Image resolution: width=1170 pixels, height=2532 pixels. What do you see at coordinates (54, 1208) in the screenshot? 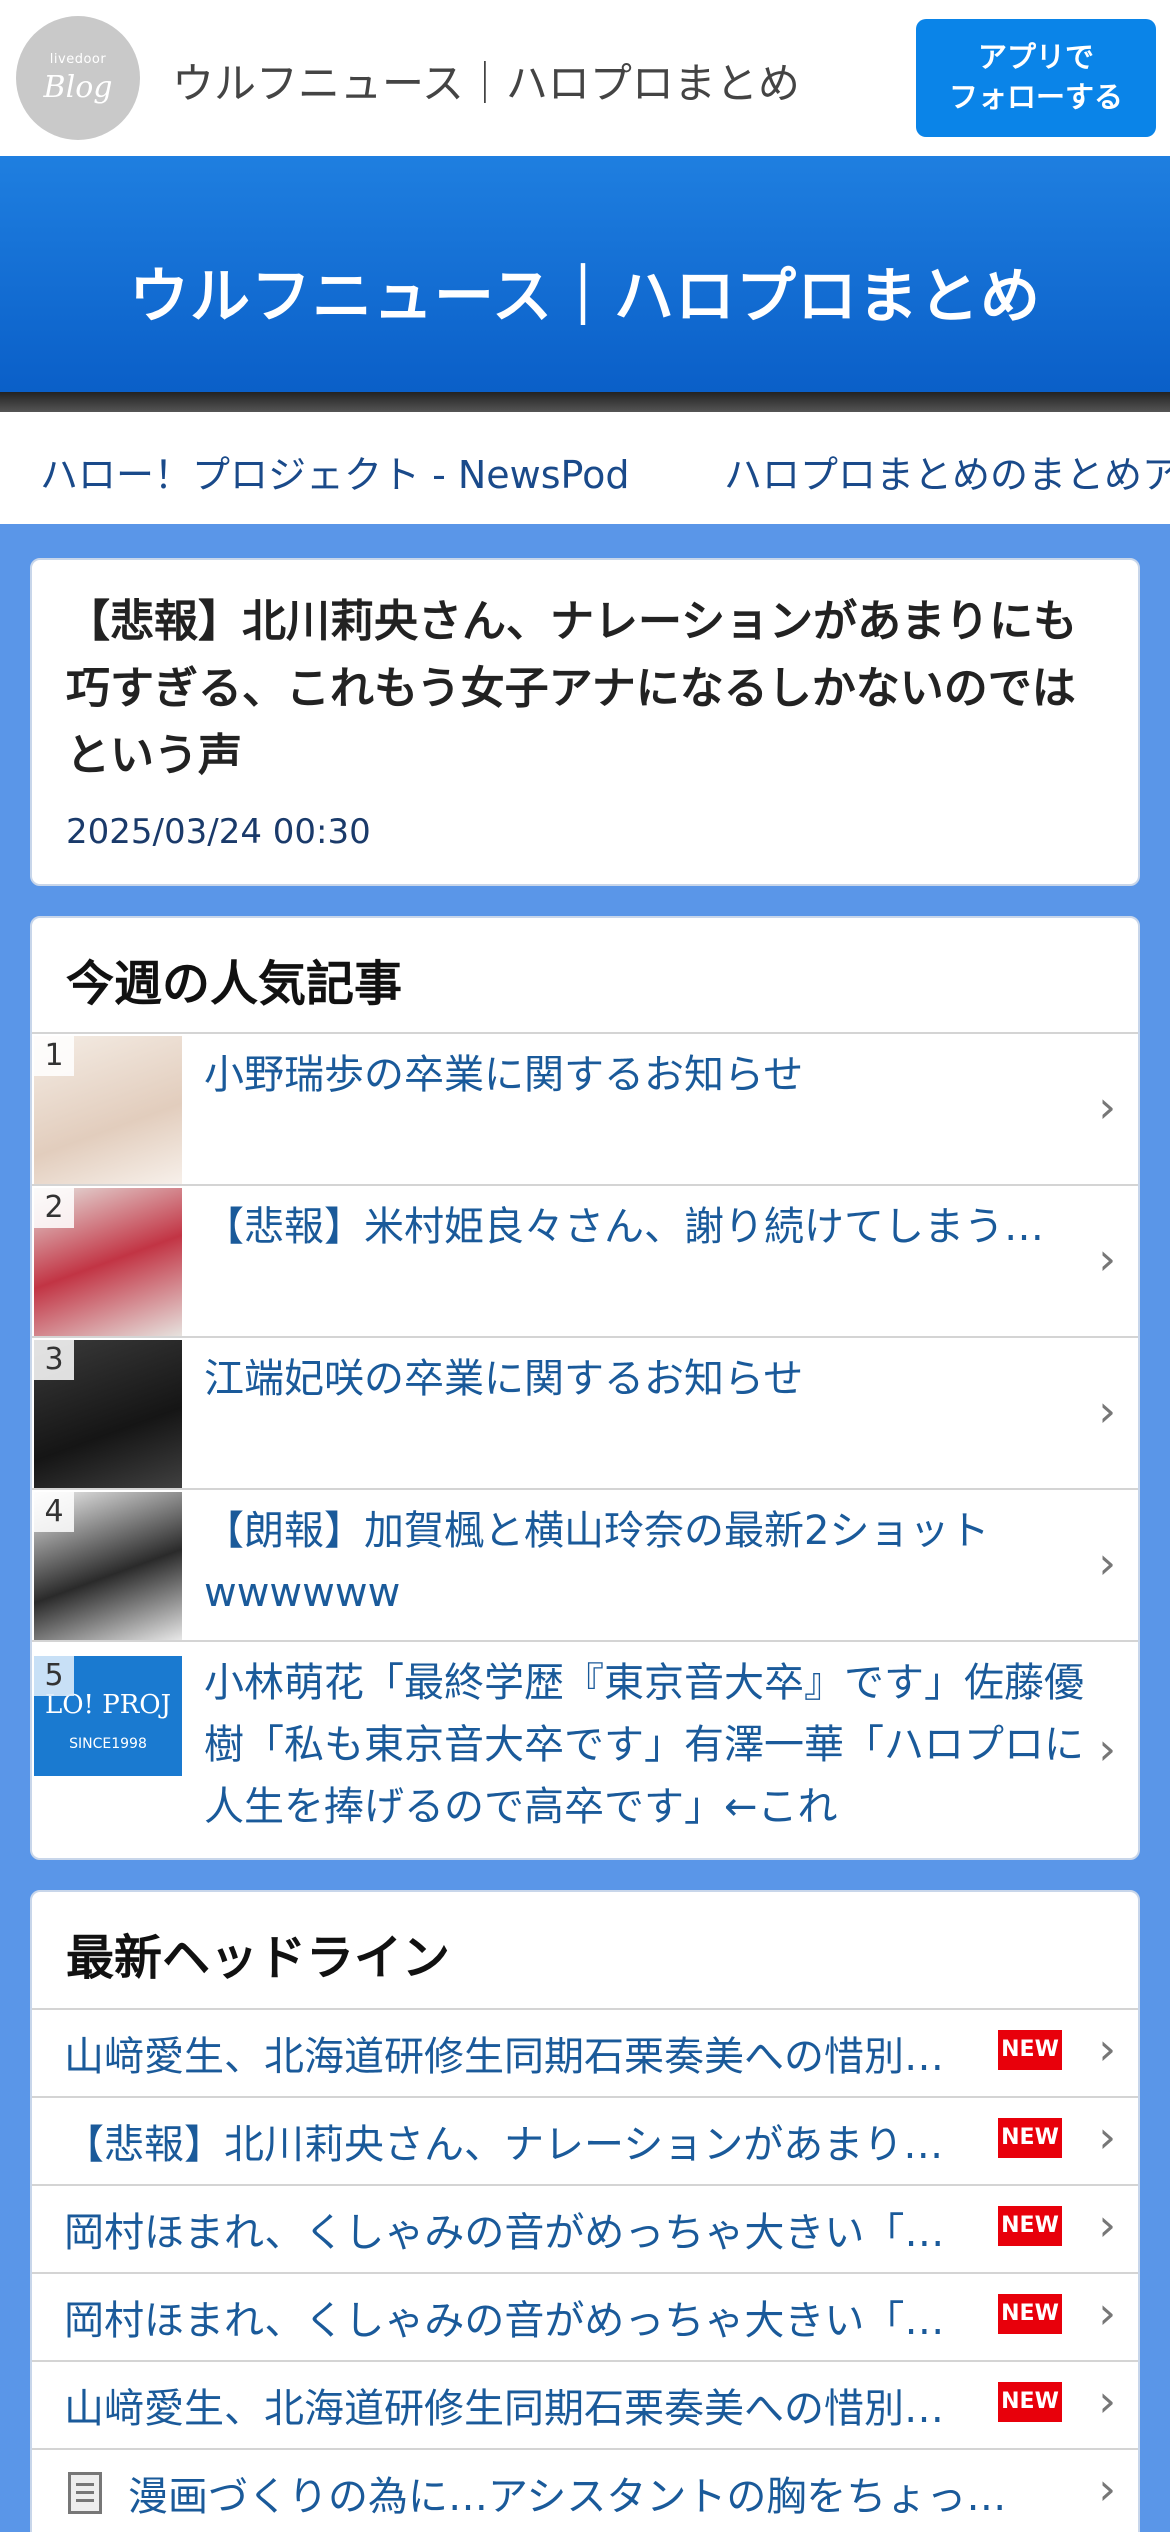
I see `rank-number: 2` at bounding box center [54, 1208].